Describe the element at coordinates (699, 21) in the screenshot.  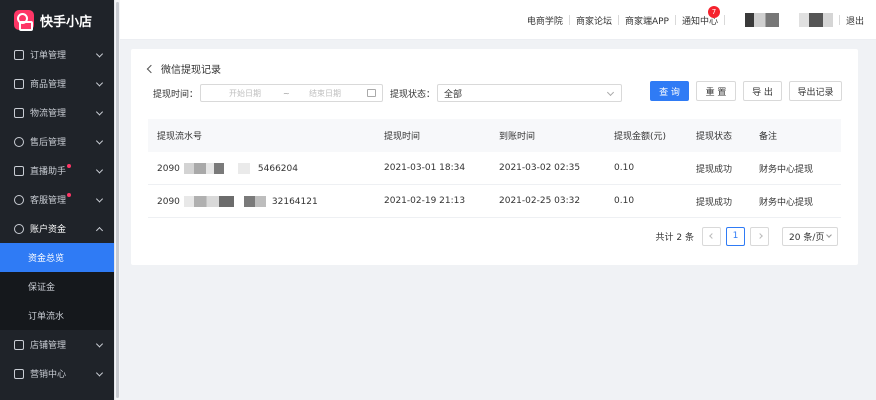
I see `notification-label: 通知中心` at that location.